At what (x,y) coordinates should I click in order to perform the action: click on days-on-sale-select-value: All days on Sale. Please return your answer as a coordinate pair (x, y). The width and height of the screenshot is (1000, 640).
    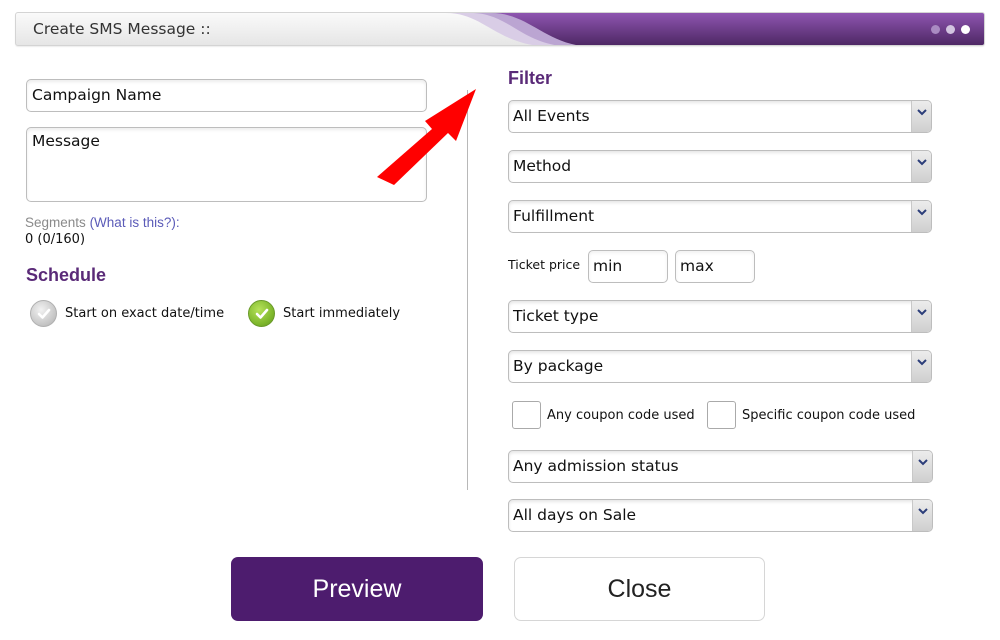
    Looking at the image, I should click on (575, 515).